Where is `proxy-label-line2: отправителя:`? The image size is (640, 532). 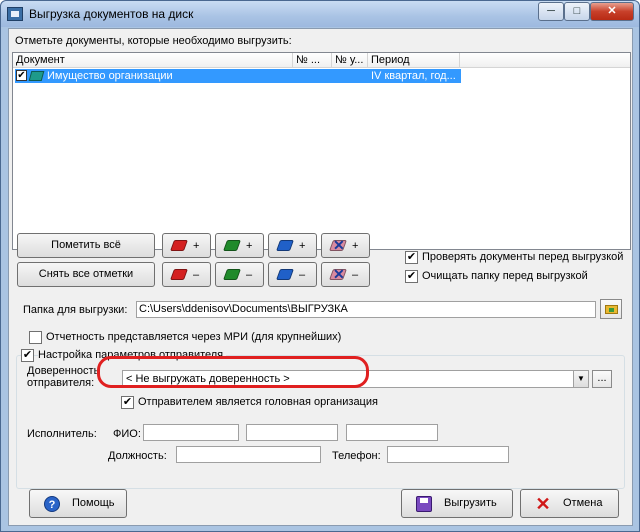 proxy-label-line2: отправителя: is located at coordinates (61, 383).